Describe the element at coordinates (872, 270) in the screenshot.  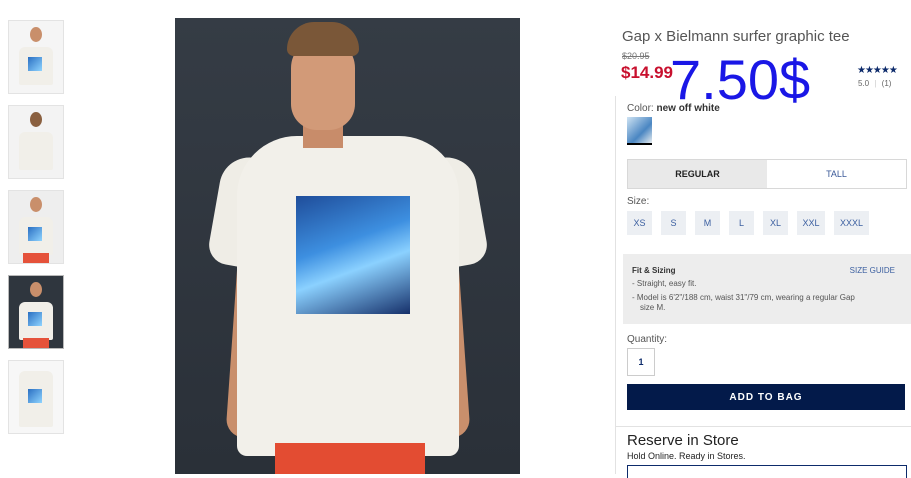
I see `size-guide-link: SIZE GUIDE` at that location.